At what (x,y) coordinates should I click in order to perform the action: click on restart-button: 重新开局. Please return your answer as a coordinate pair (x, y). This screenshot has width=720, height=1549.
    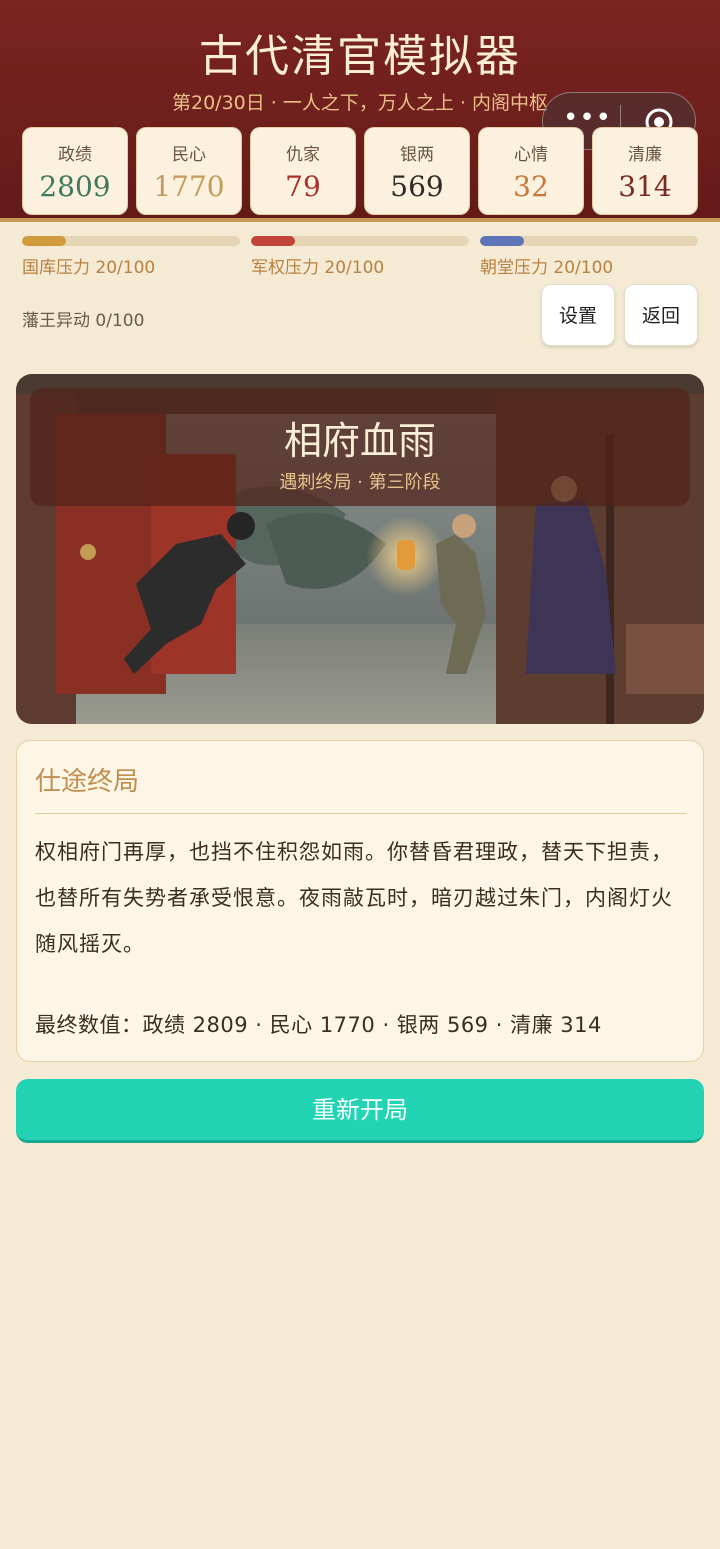
    Looking at the image, I should click on (360, 1111).